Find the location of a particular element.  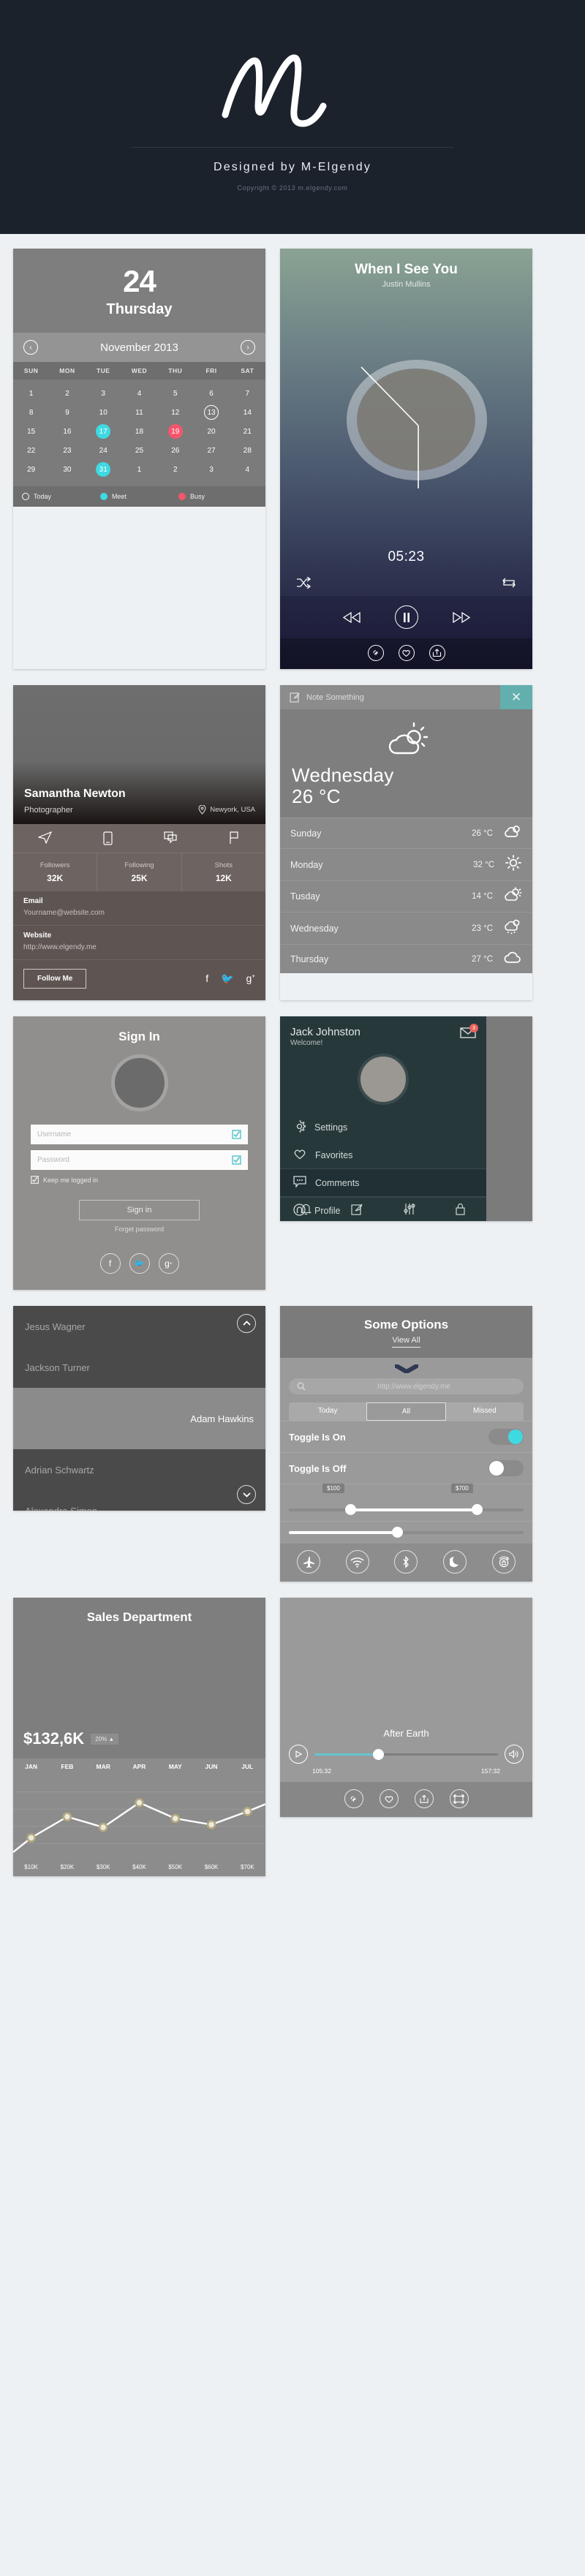

calendar-day-cell: 11 is located at coordinates (139, 412).